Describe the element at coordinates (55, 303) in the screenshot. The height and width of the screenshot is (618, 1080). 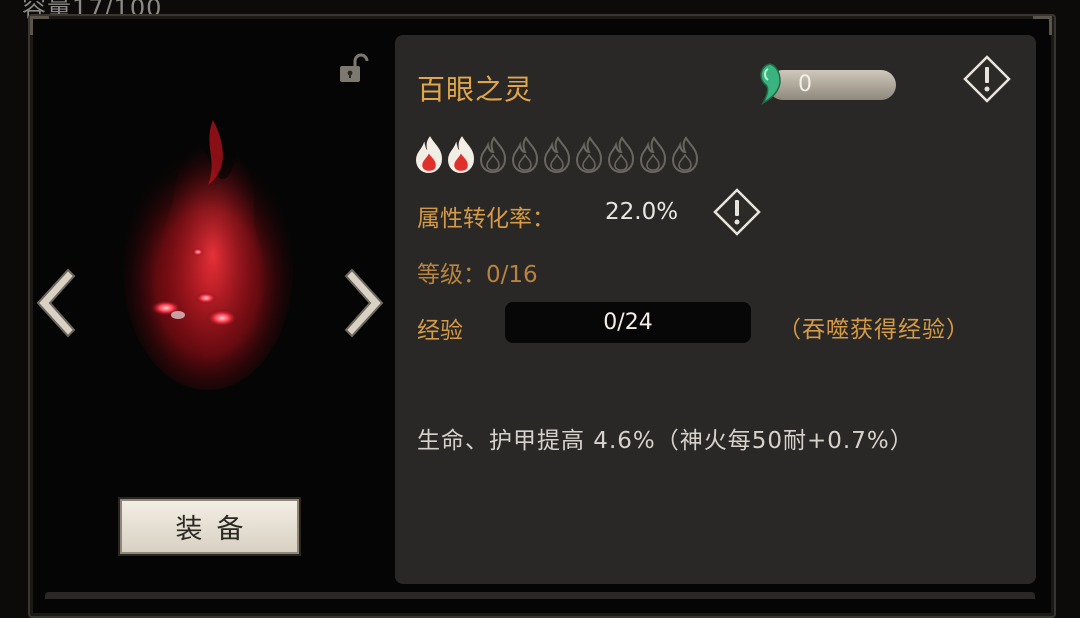
I see `arrow-left-icon` at that location.